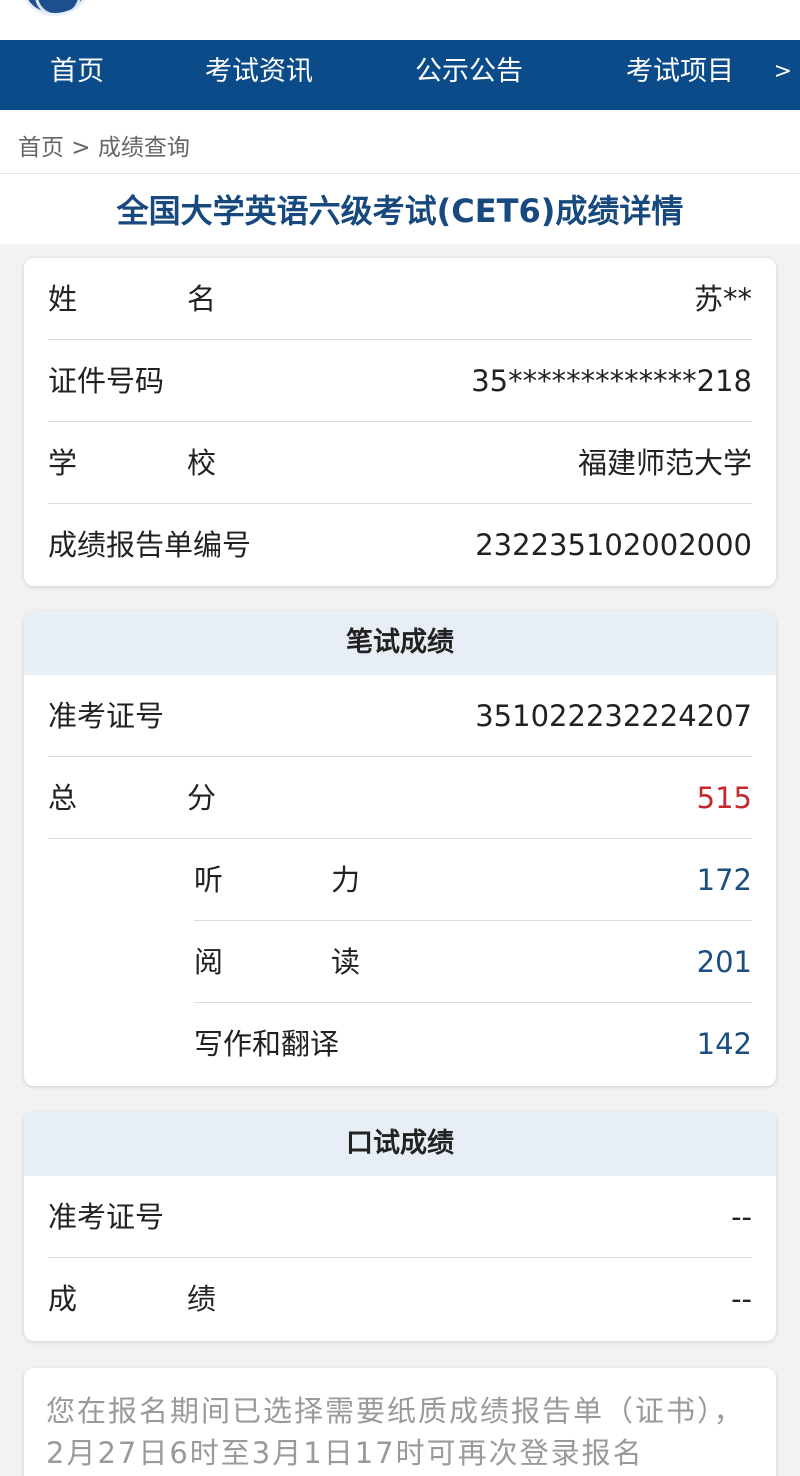  Describe the element at coordinates (664, 463) in the screenshot. I see `school-value: 福建师范大学` at that location.